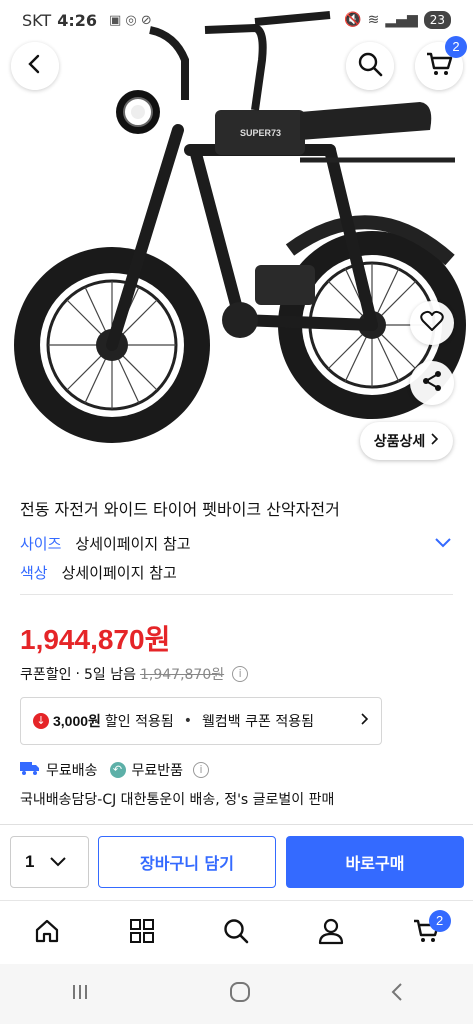 Image resolution: width=473 pixels, height=1024 pixels. I want to click on app-tab-bar: 2, so click(236, 932).